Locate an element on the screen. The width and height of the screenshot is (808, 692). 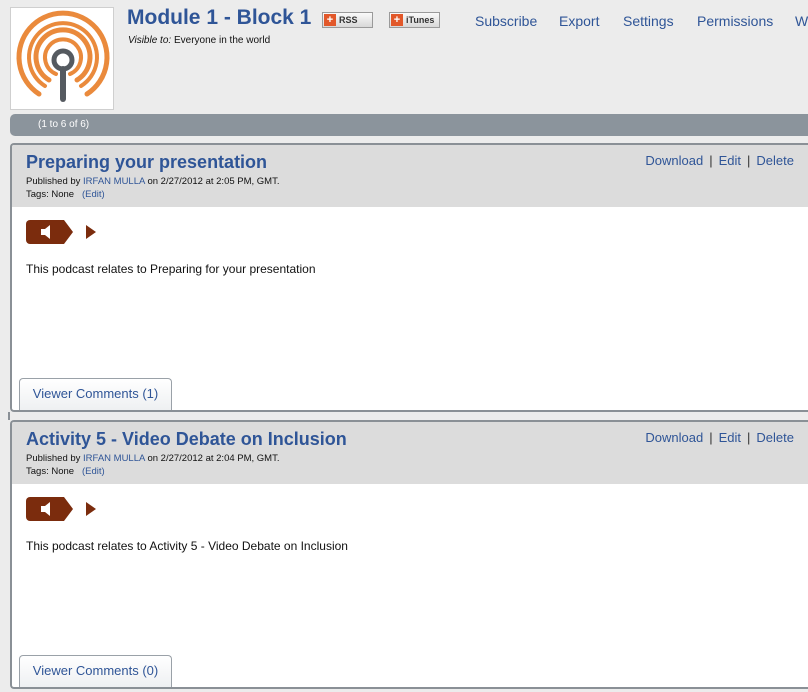
itunes-button: + iTunes is located at coordinates (414, 20).